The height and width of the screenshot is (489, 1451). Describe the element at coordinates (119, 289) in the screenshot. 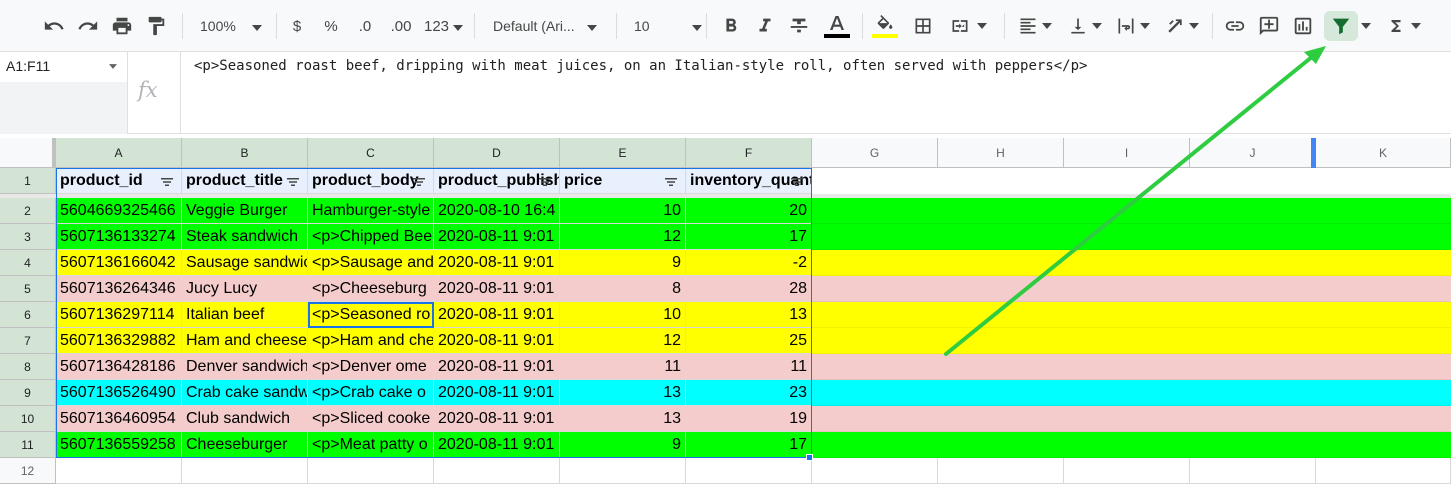

I see `table-cell: 5607136264346` at that location.